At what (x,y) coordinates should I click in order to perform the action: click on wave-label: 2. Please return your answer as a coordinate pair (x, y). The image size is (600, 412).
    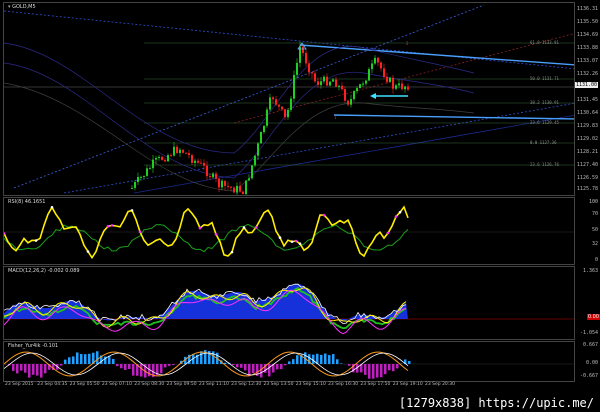
    Looking at the image, I should click on (407, 43).